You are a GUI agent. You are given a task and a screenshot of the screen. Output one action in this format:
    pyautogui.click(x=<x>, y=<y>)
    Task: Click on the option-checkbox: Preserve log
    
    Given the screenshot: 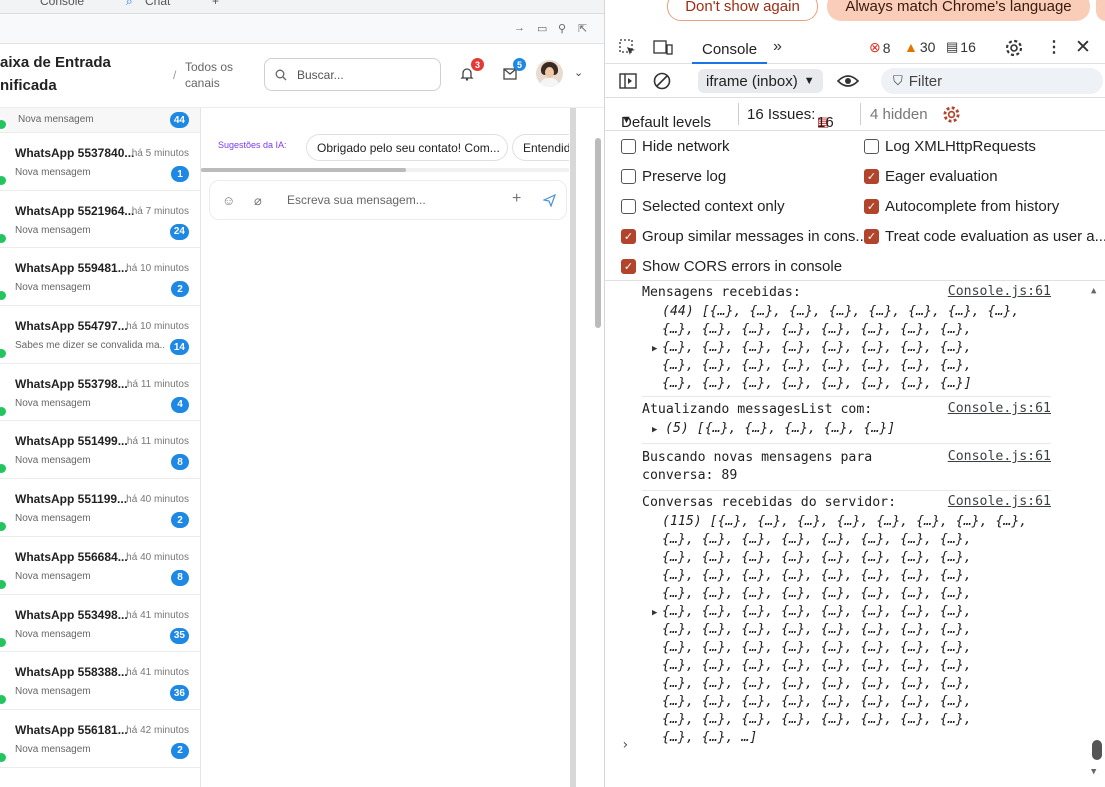 What is the action you would take?
    pyautogui.click(x=673, y=176)
    